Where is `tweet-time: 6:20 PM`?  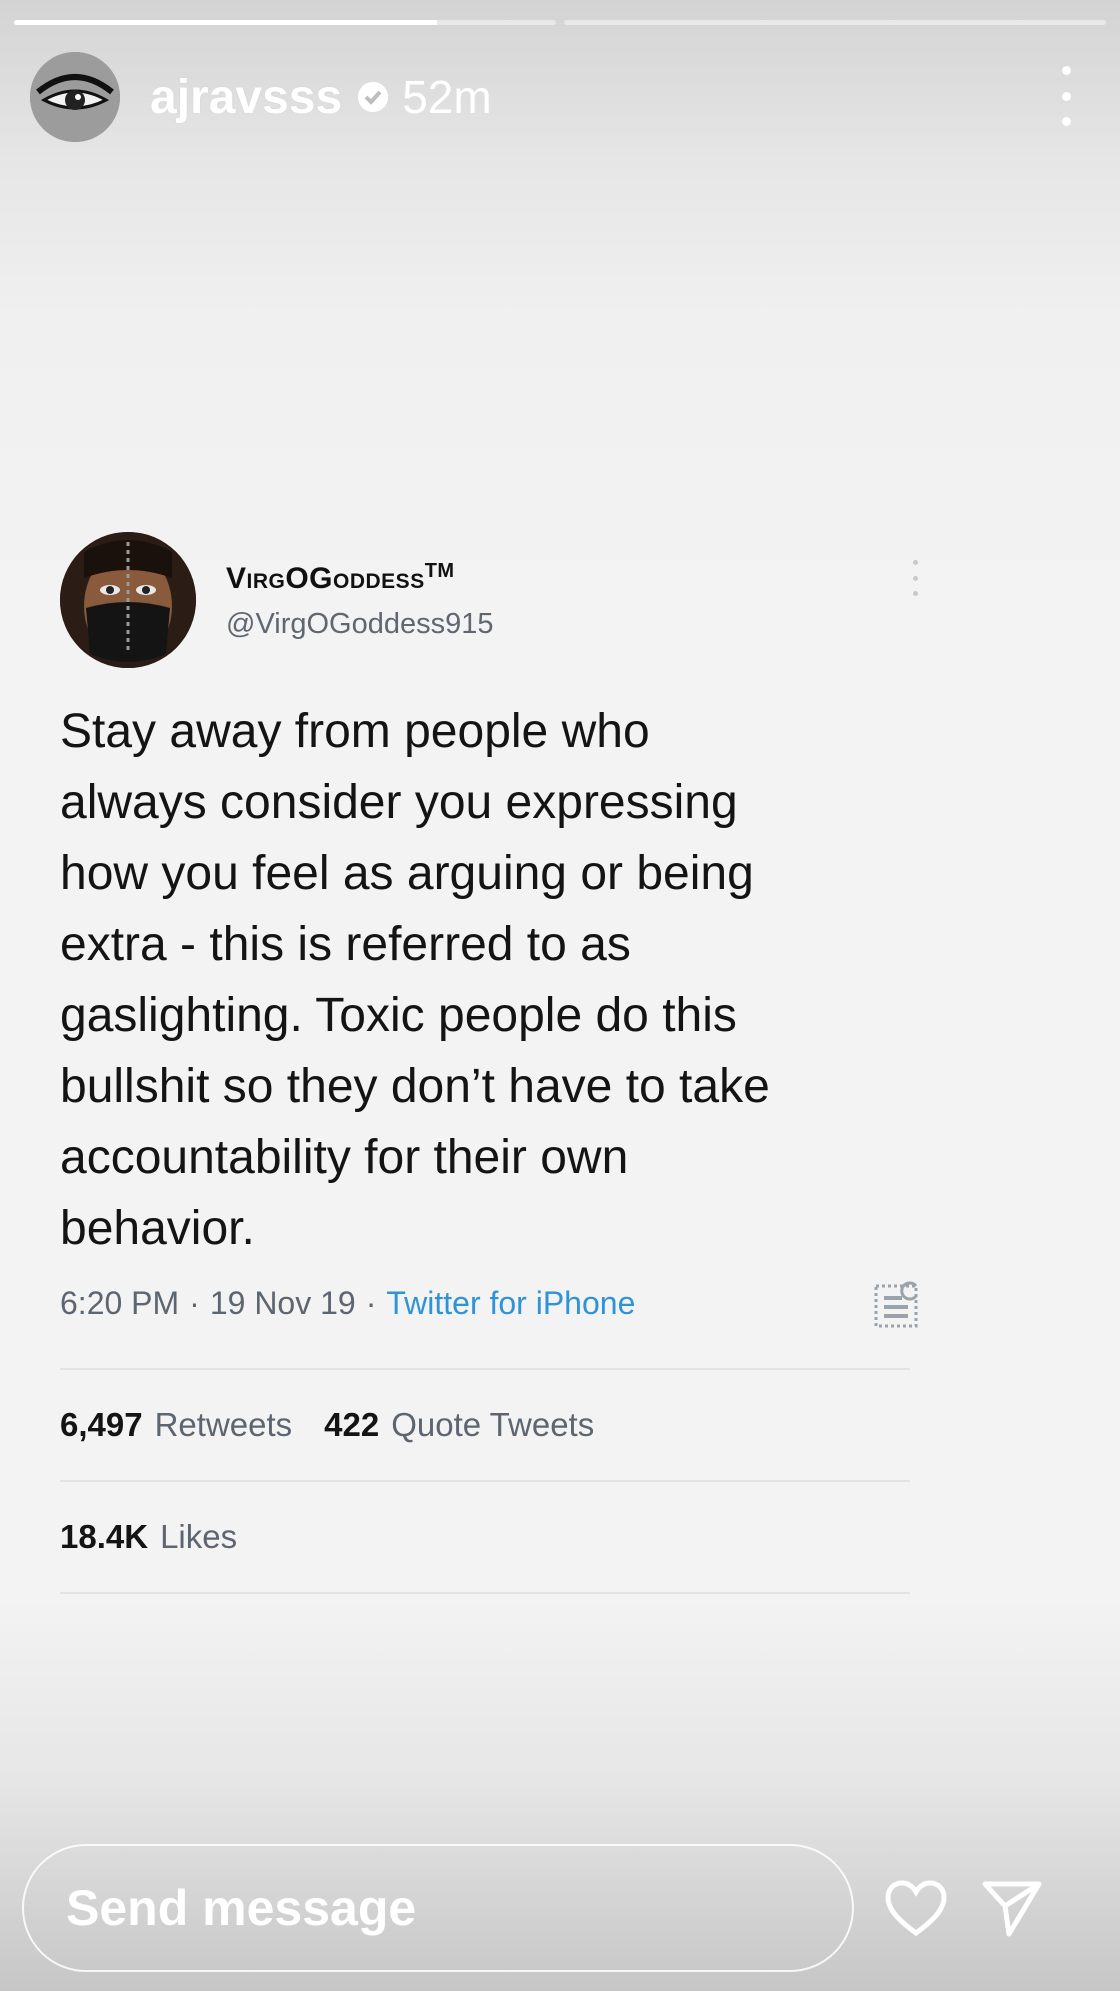
tweet-time: 6:20 PM is located at coordinates (120, 1302).